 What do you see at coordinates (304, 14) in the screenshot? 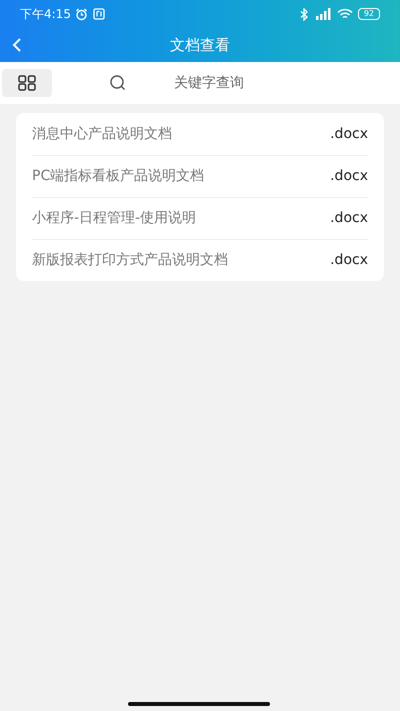
I see `bluetooth-icon` at bounding box center [304, 14].